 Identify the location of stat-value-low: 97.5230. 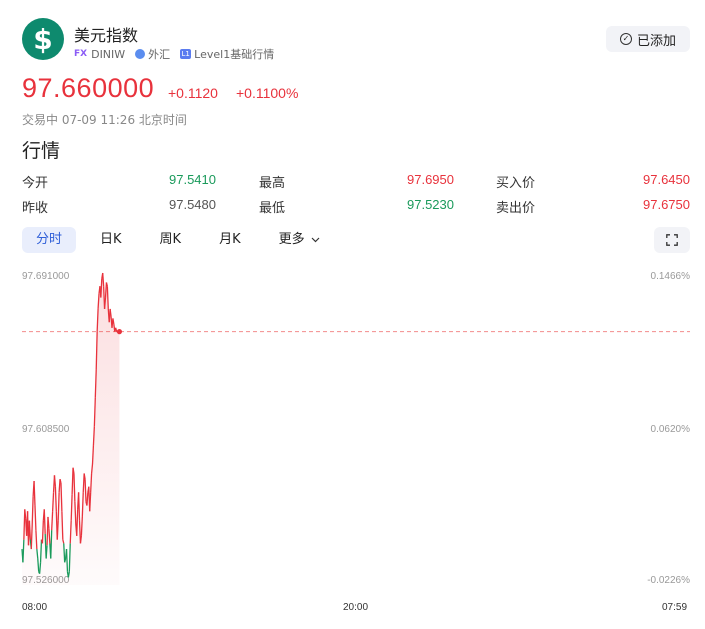
(430, 204).